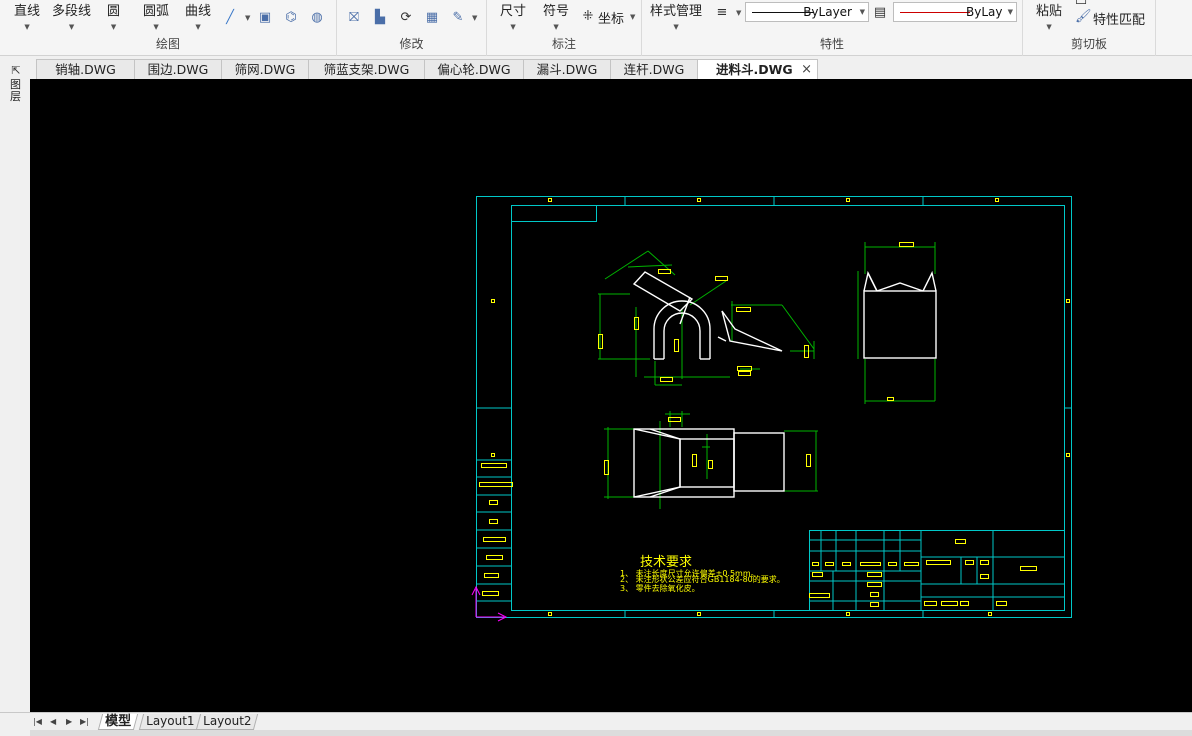 This screenshot has width=1192, height=736. I want to click on front-view-dimensions, so click(706, 318).